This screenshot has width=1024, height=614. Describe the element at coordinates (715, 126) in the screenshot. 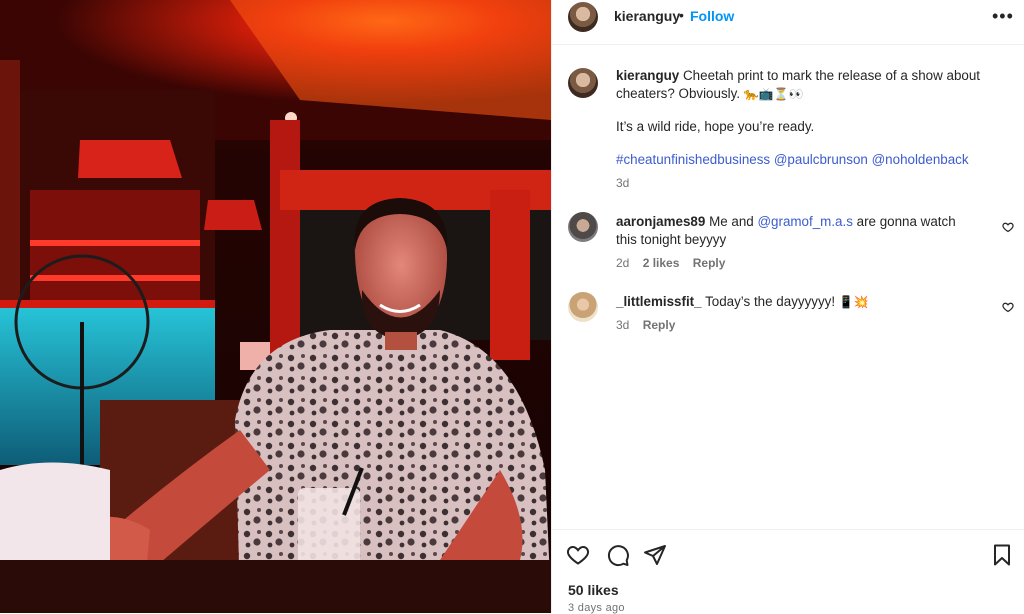

I see `caption-line-2: It’s a wild ride, hope you’re ready.` at that location.